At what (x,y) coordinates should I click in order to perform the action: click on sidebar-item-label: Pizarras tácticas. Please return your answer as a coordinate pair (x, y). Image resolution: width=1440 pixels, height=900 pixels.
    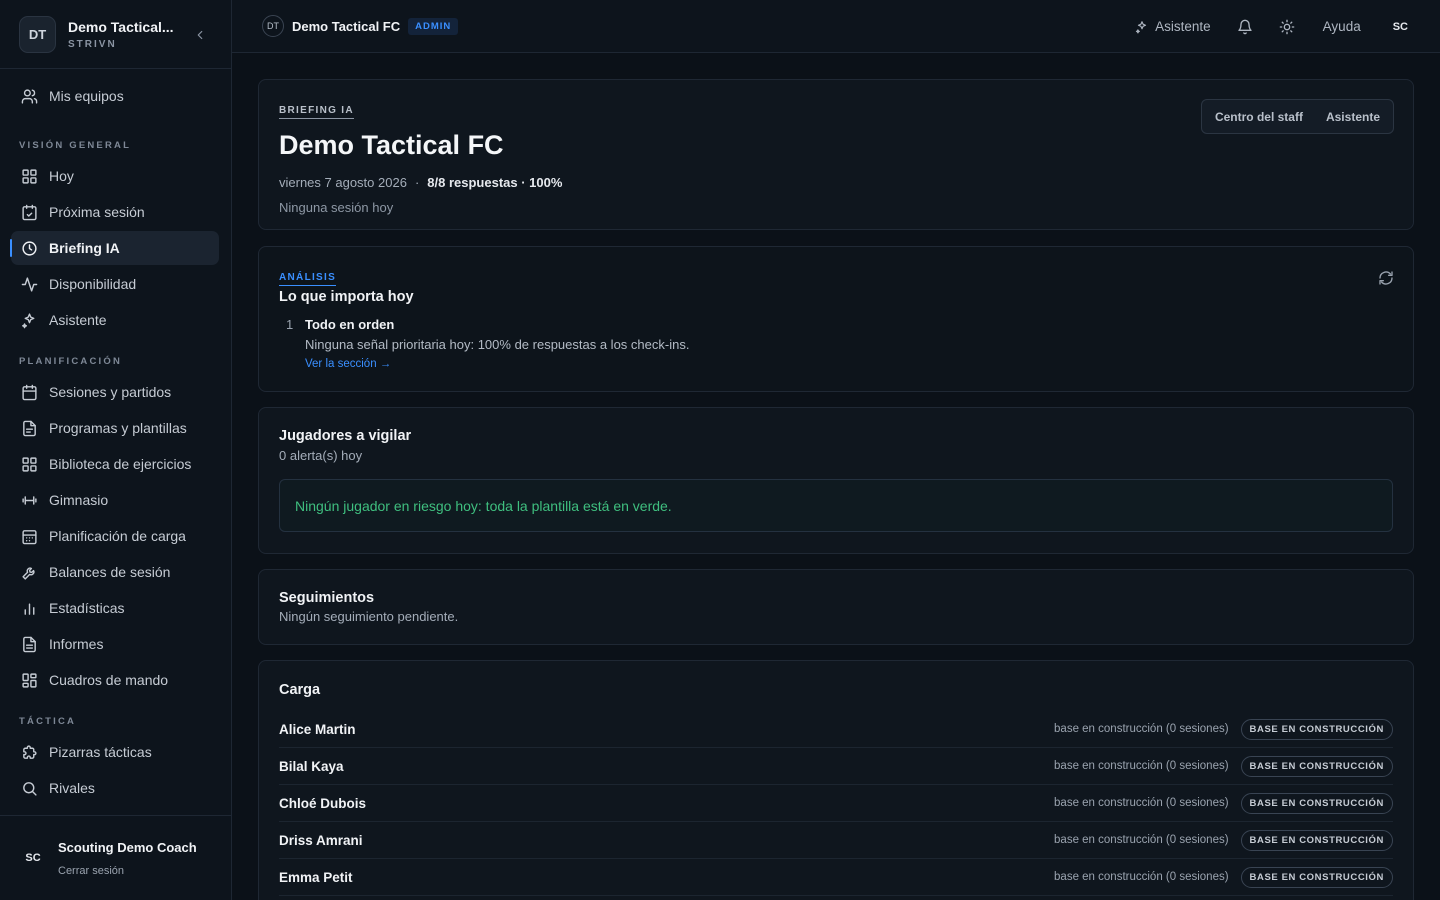
    Looking at the image, I should click on (100, 752).